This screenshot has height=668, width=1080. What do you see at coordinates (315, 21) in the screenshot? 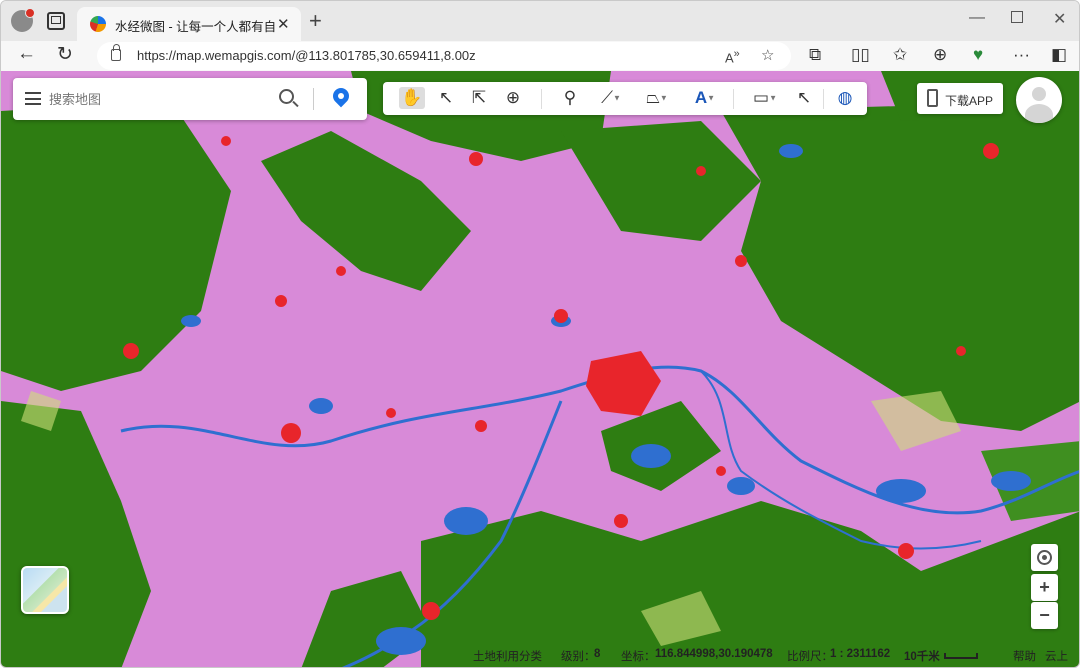
I see `new-tab-icon: +` at bounding box center [315, 21].